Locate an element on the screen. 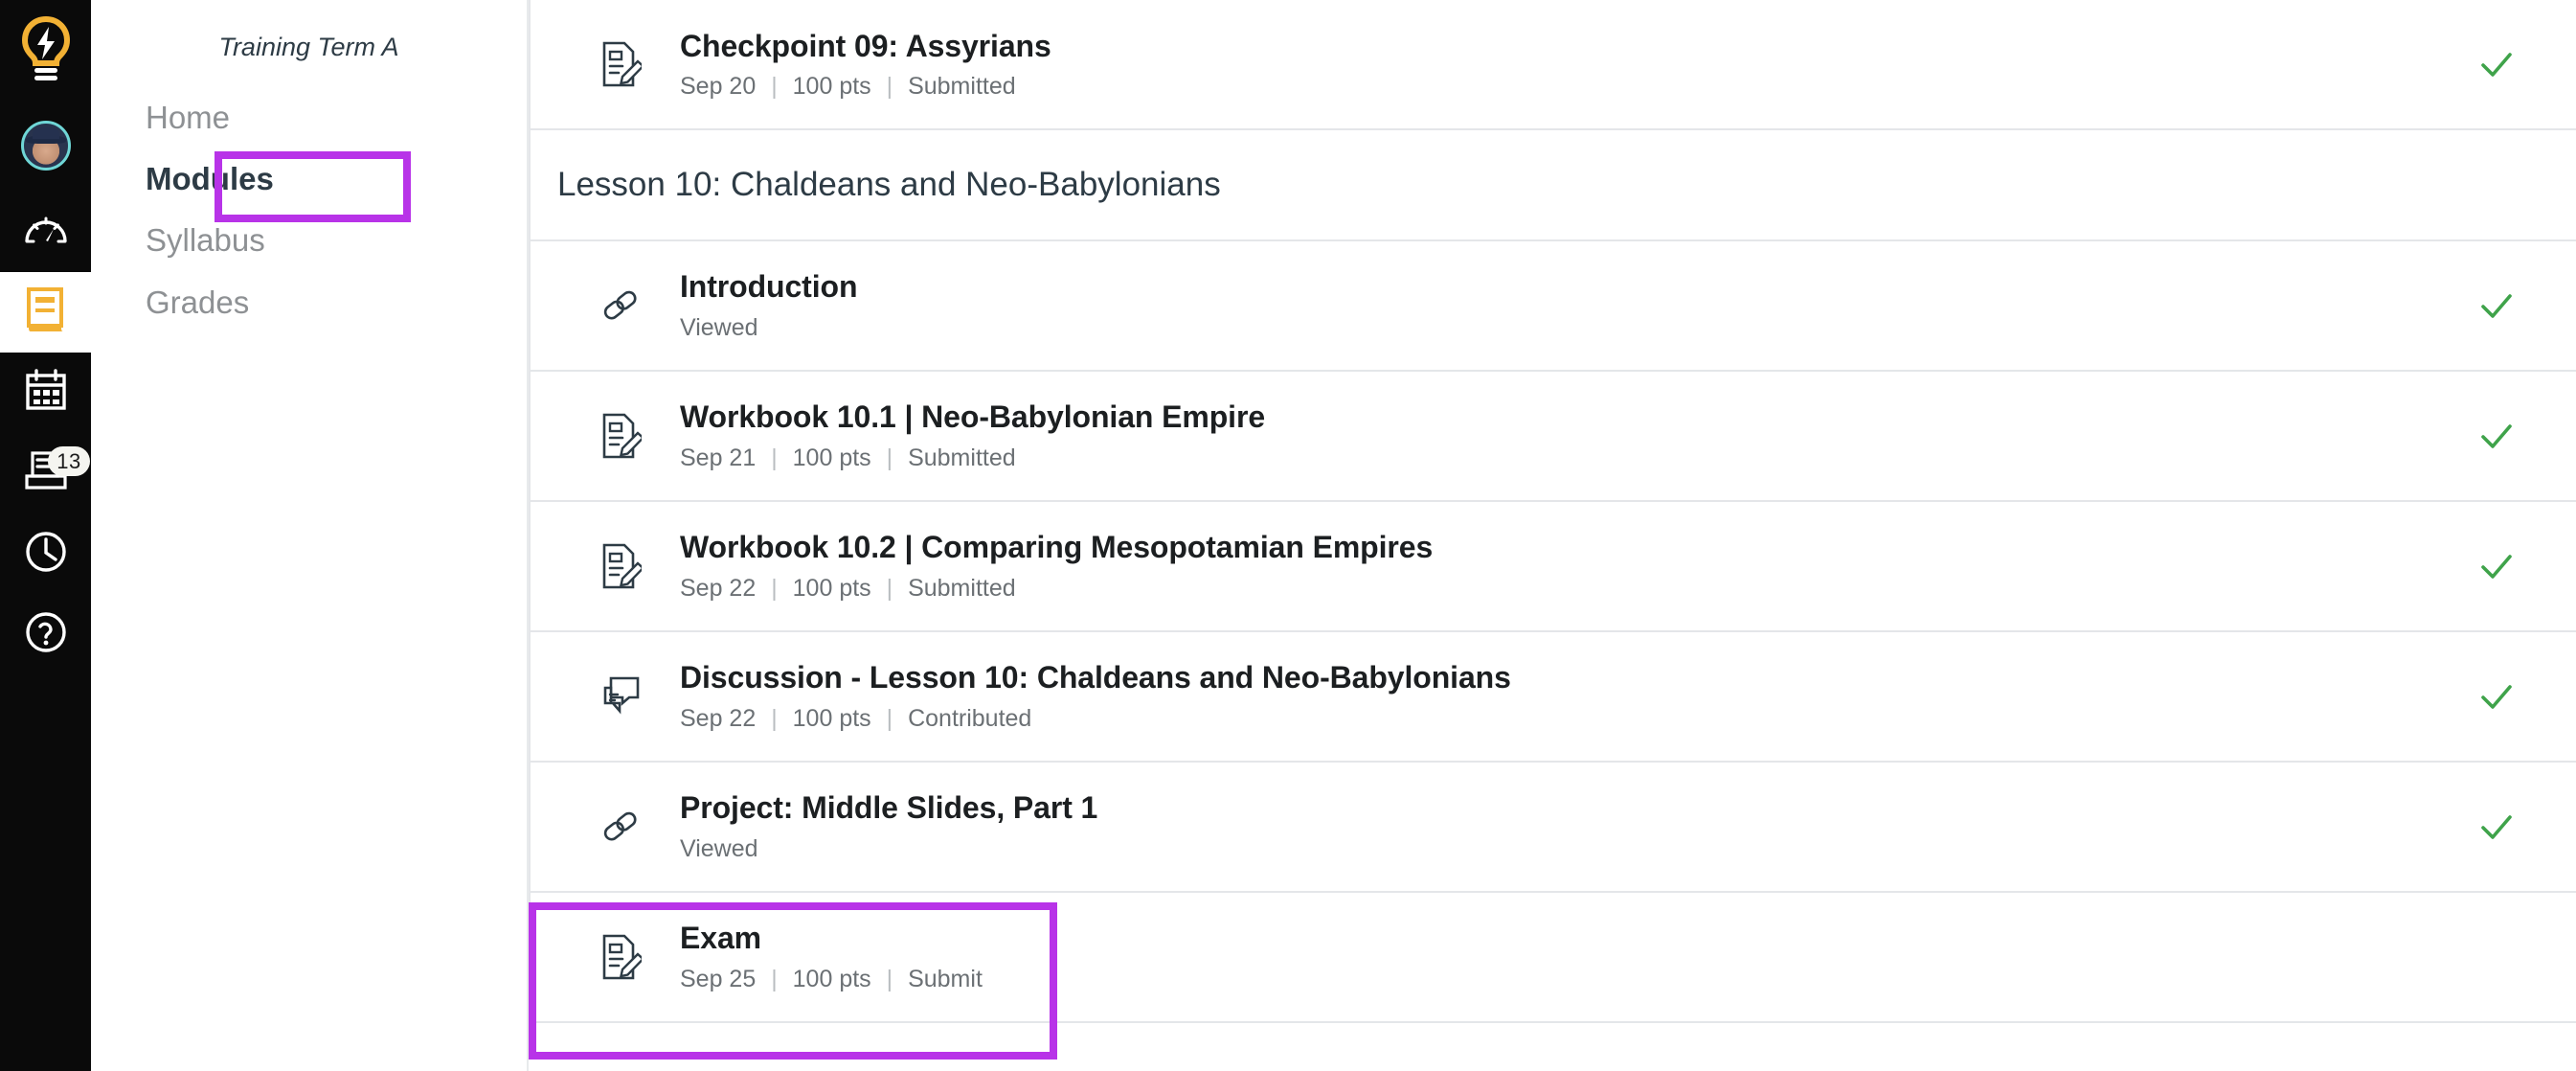  global-nav-help is located at coordinates (45, 634).